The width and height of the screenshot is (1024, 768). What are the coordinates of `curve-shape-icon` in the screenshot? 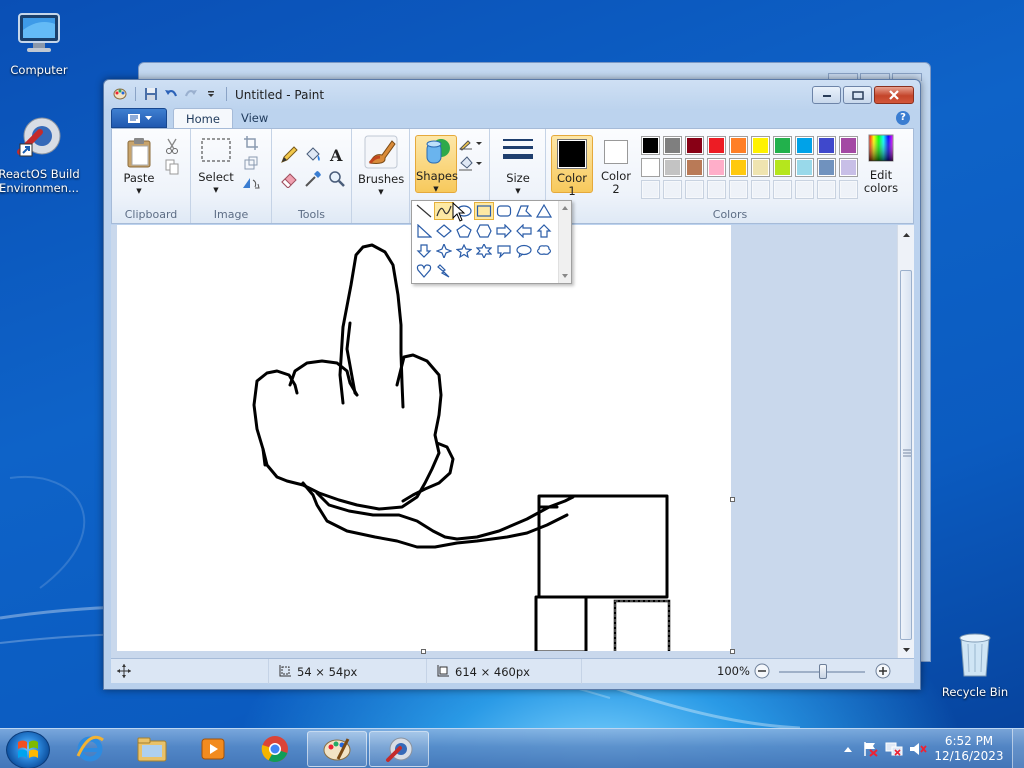 It's located at (444, 211).